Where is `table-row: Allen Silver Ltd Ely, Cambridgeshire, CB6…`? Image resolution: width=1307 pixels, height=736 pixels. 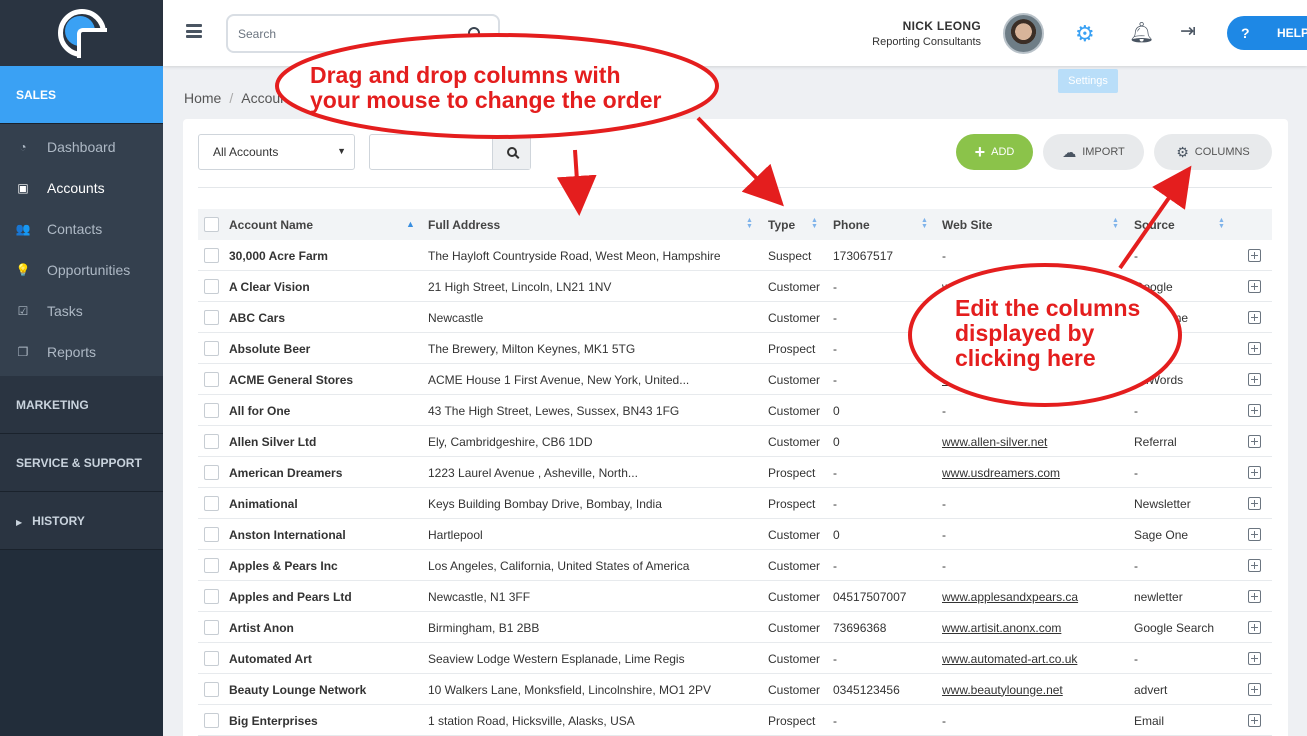
table-row: Allen Silver Ltd Ely, Cambridgeshire, CB6… is located at coordinates (735, 441).